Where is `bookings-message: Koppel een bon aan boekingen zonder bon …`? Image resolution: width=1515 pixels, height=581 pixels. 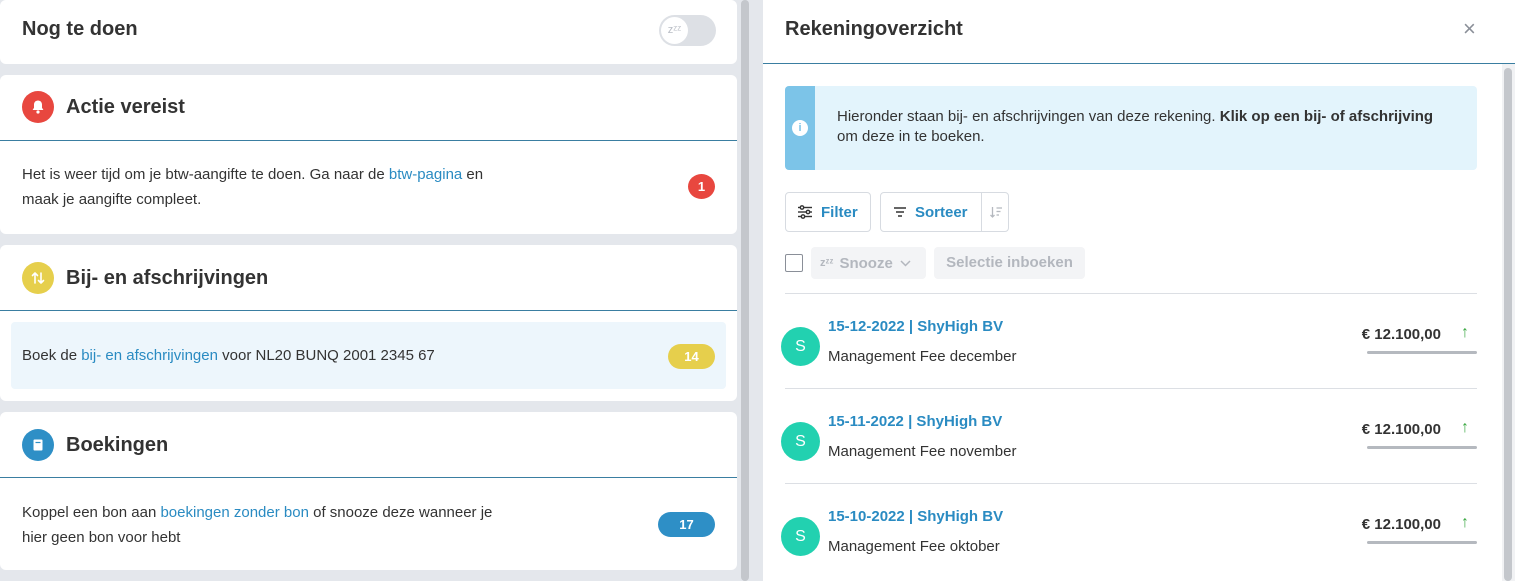 bookings-message: Koppel een bon aan boekingen zonder bon … is located at coordinates (257, 525).